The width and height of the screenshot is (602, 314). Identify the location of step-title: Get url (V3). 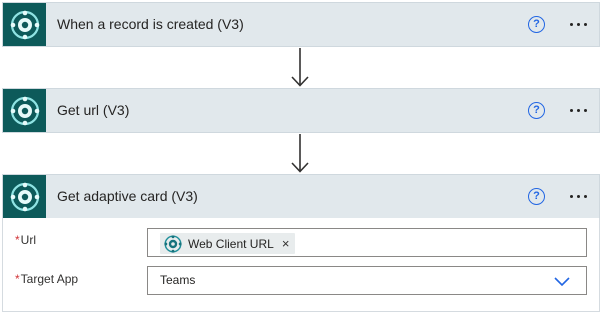
(93, 110).